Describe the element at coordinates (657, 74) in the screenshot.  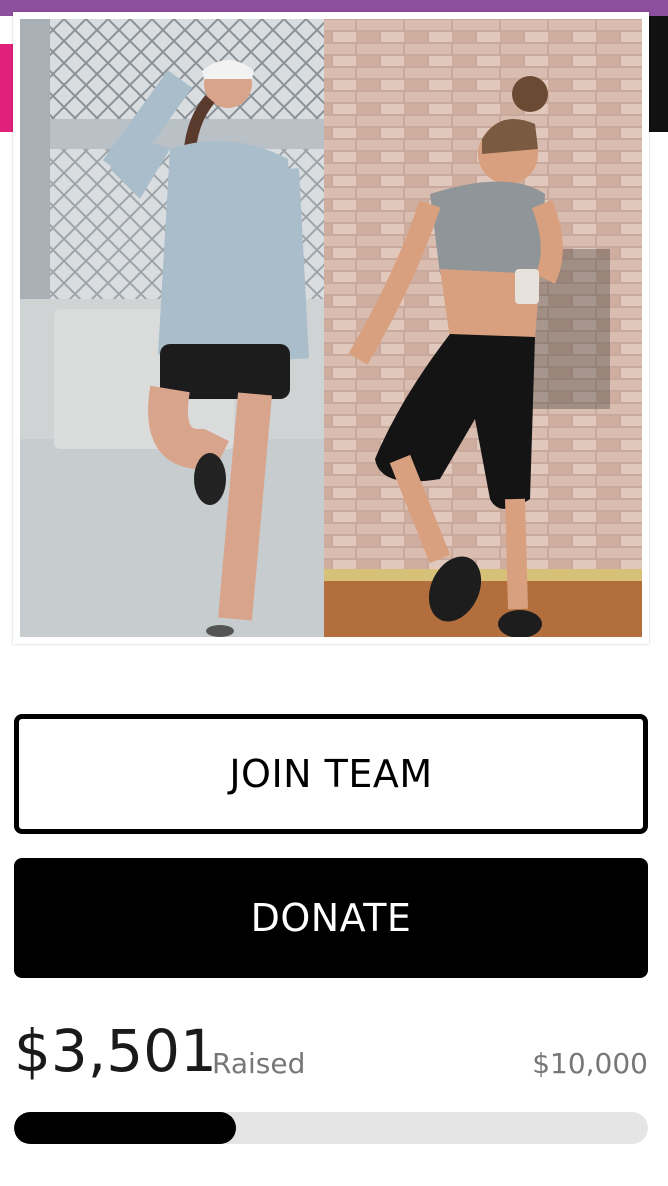
I see `header-dark-accent` at that location.